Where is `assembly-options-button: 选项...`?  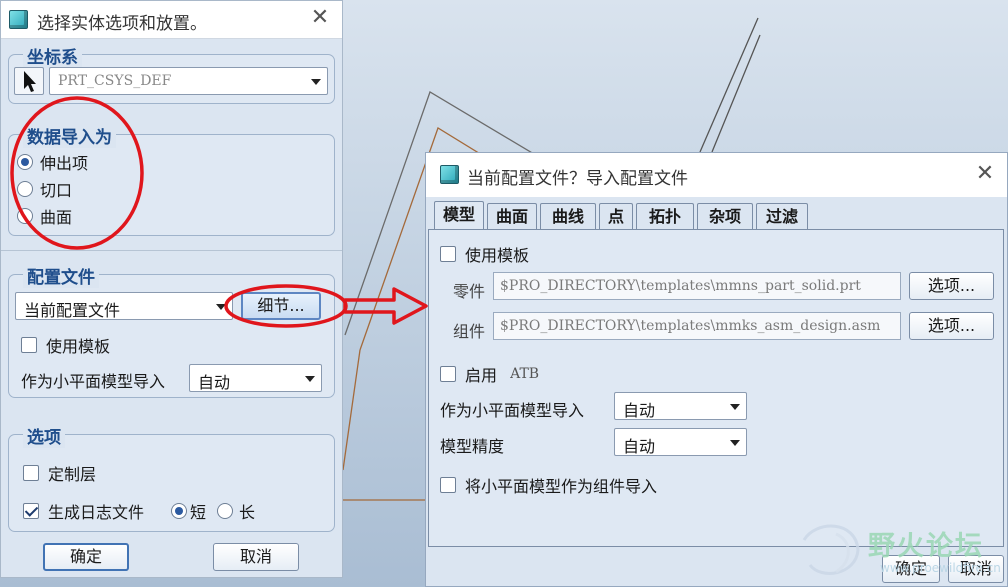
assembly-options-button: 选项... is located at coordinates (951, 326).